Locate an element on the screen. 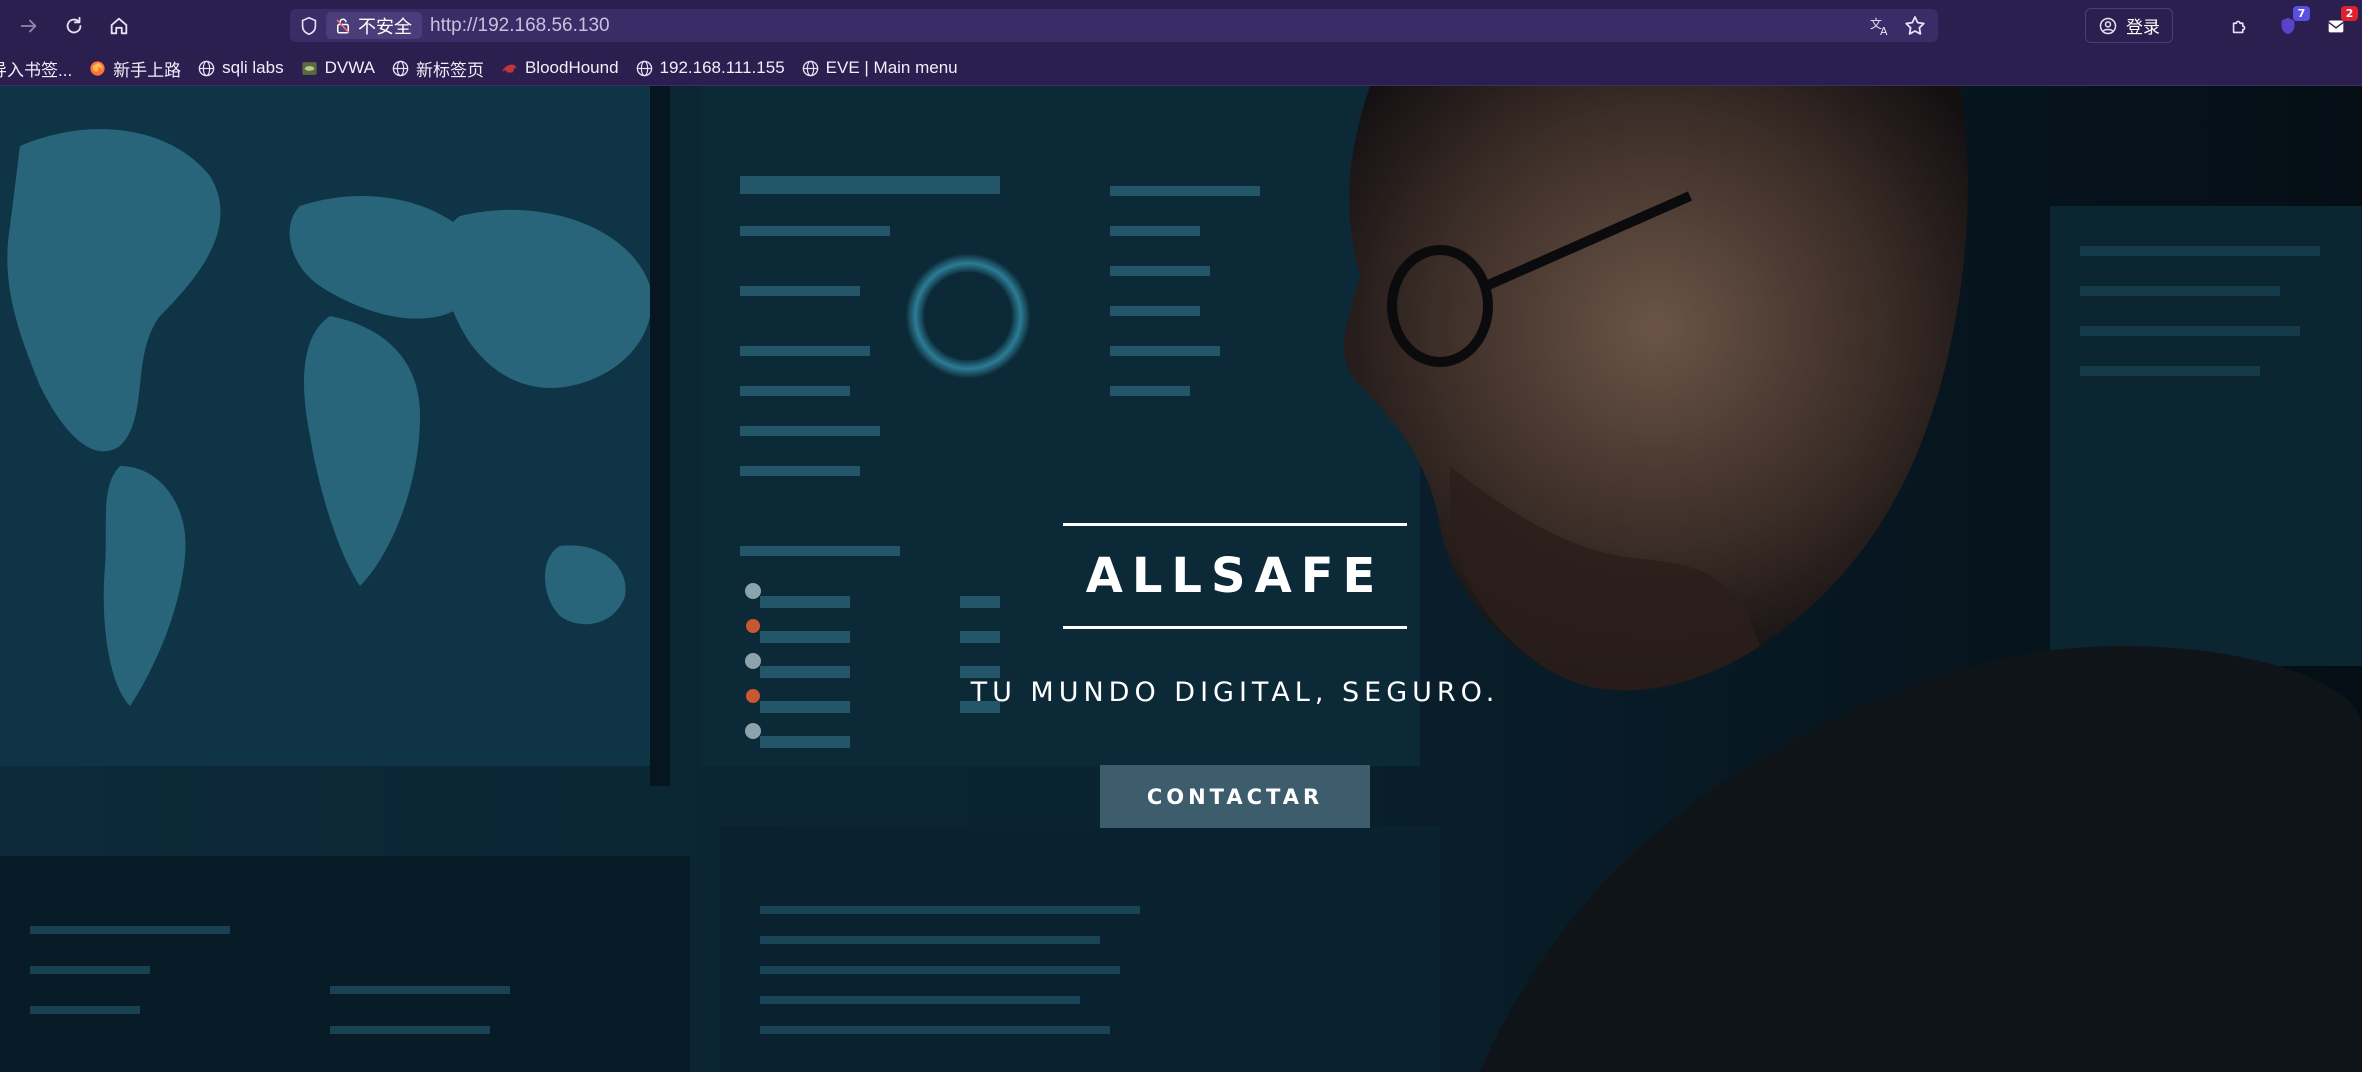  arrow-right-icon is located at coordinates (28, 26).